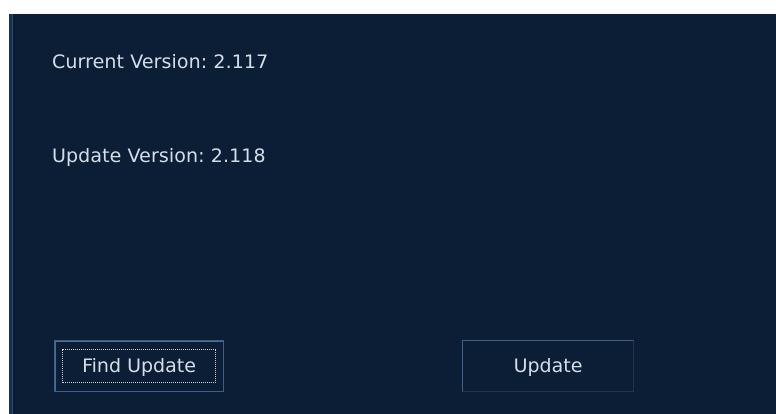 The width and height of the screenshot is (776, 414). Describe the element at coordinates (388, 7) in the screenshot. I see `window-top-strip` at that location.